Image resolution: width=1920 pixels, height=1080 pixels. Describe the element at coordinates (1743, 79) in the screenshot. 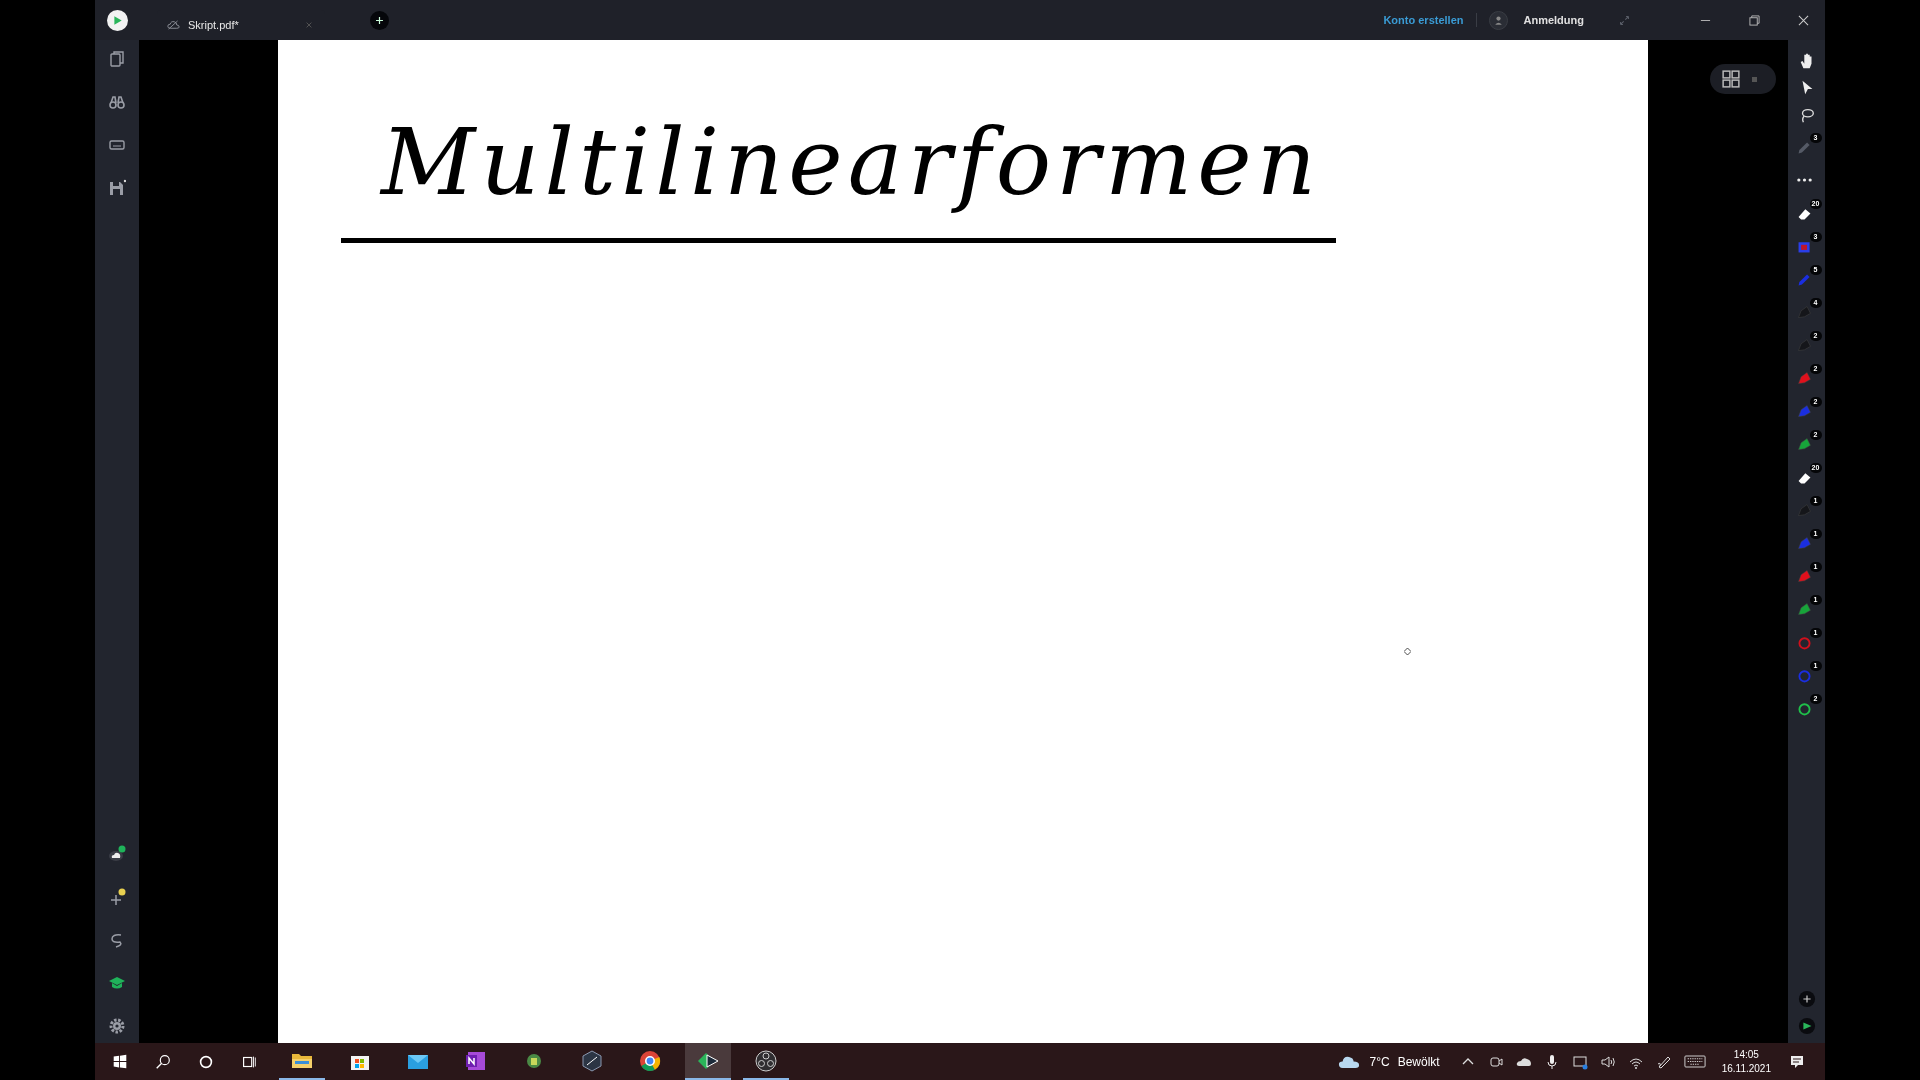

I see `page-layout-button` at that location.